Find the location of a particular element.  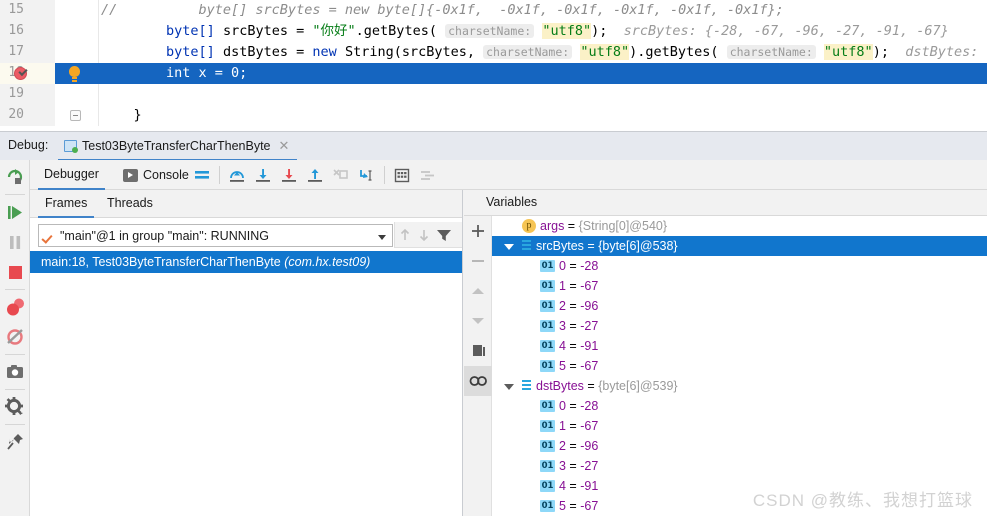

settings-button is located at coordinates (15, 407).